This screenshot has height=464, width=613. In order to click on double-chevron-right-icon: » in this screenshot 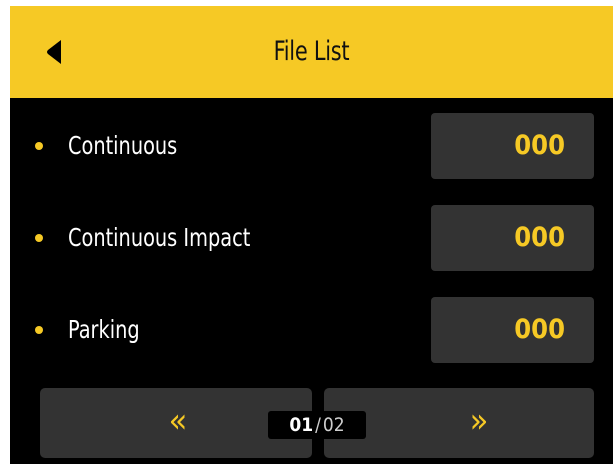, I will do `click(479, 421)`.